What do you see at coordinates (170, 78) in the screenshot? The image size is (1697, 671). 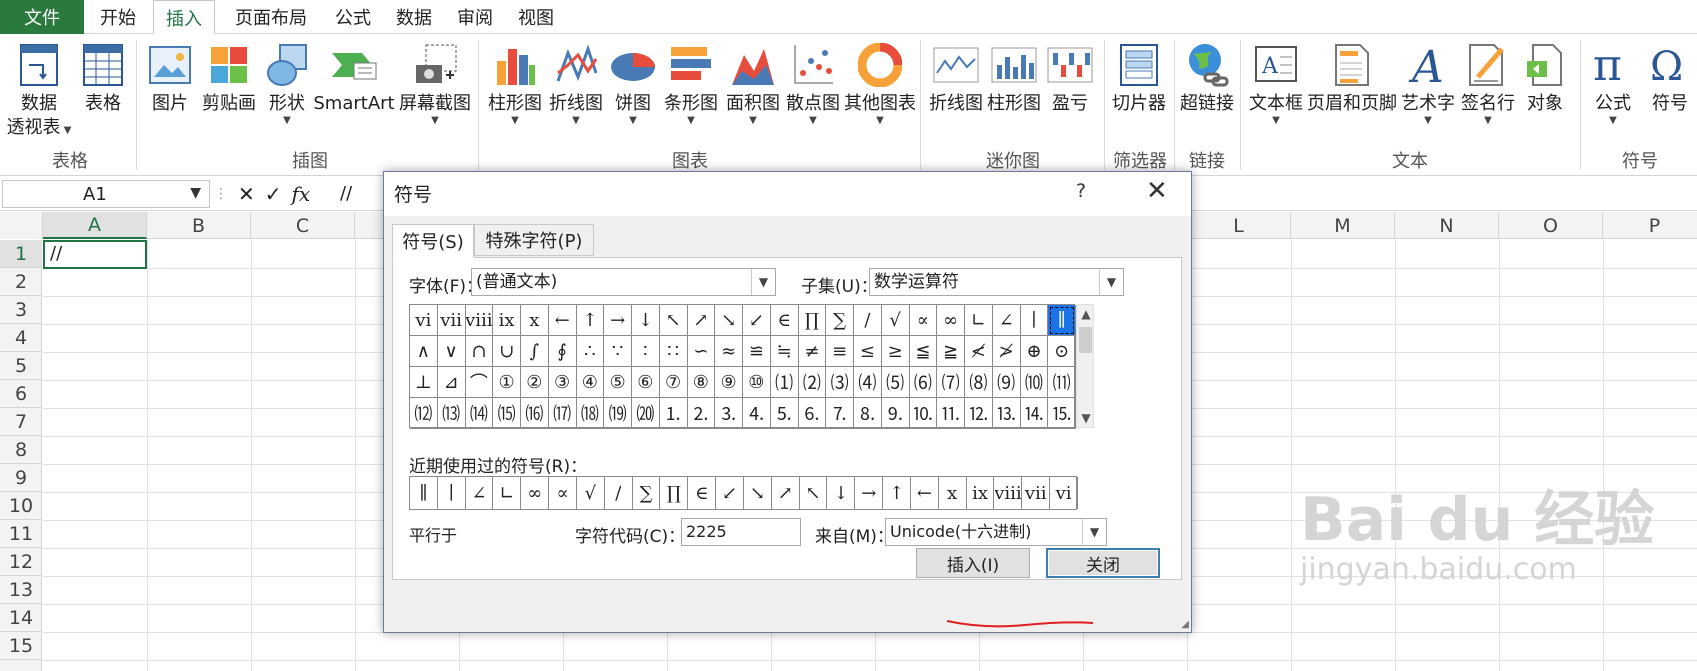 I see `picture-button: 图片` at bounding box center [170, 78].